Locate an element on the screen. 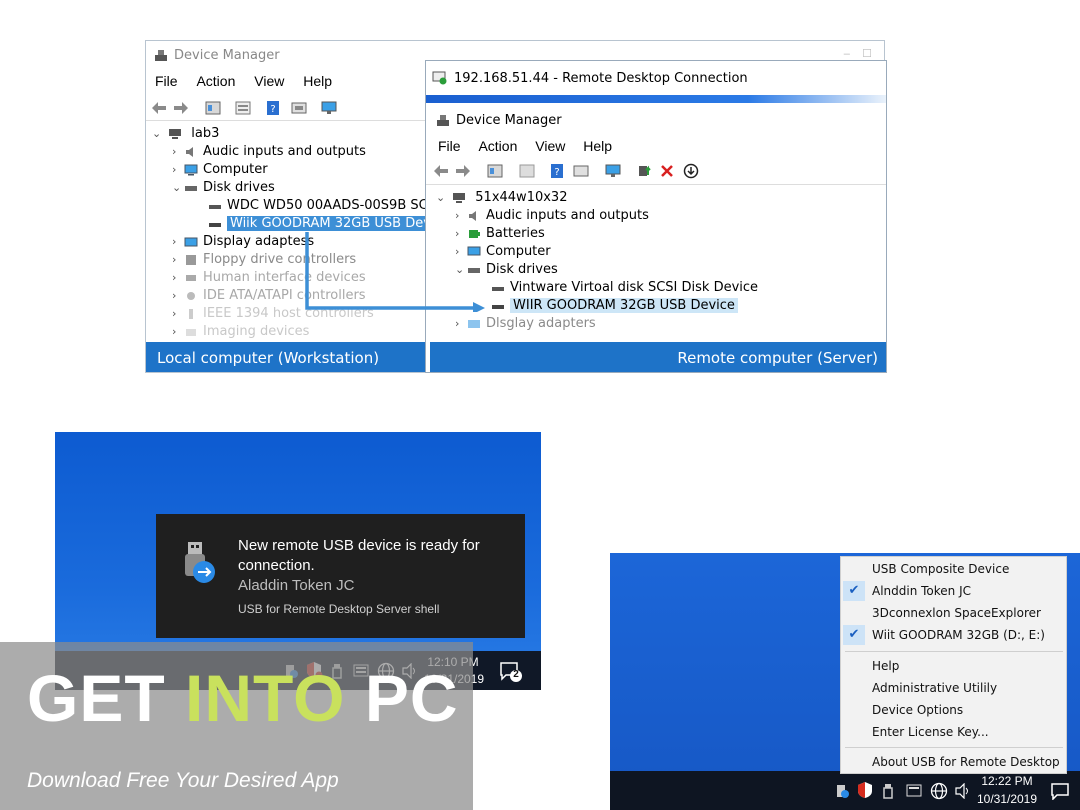  tree-item: ⌄ Disk drives is located at coordinates (223, 188).